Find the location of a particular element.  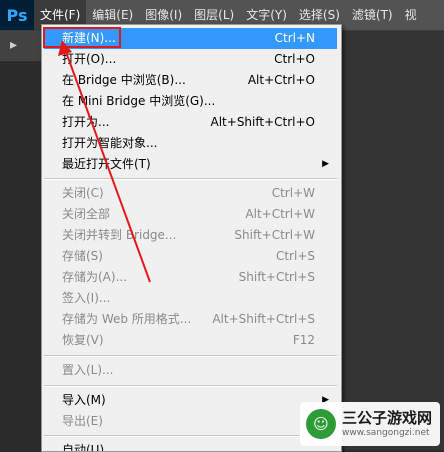

watermark-url: www.sangongzi.net is located at coordinates (386, 433).